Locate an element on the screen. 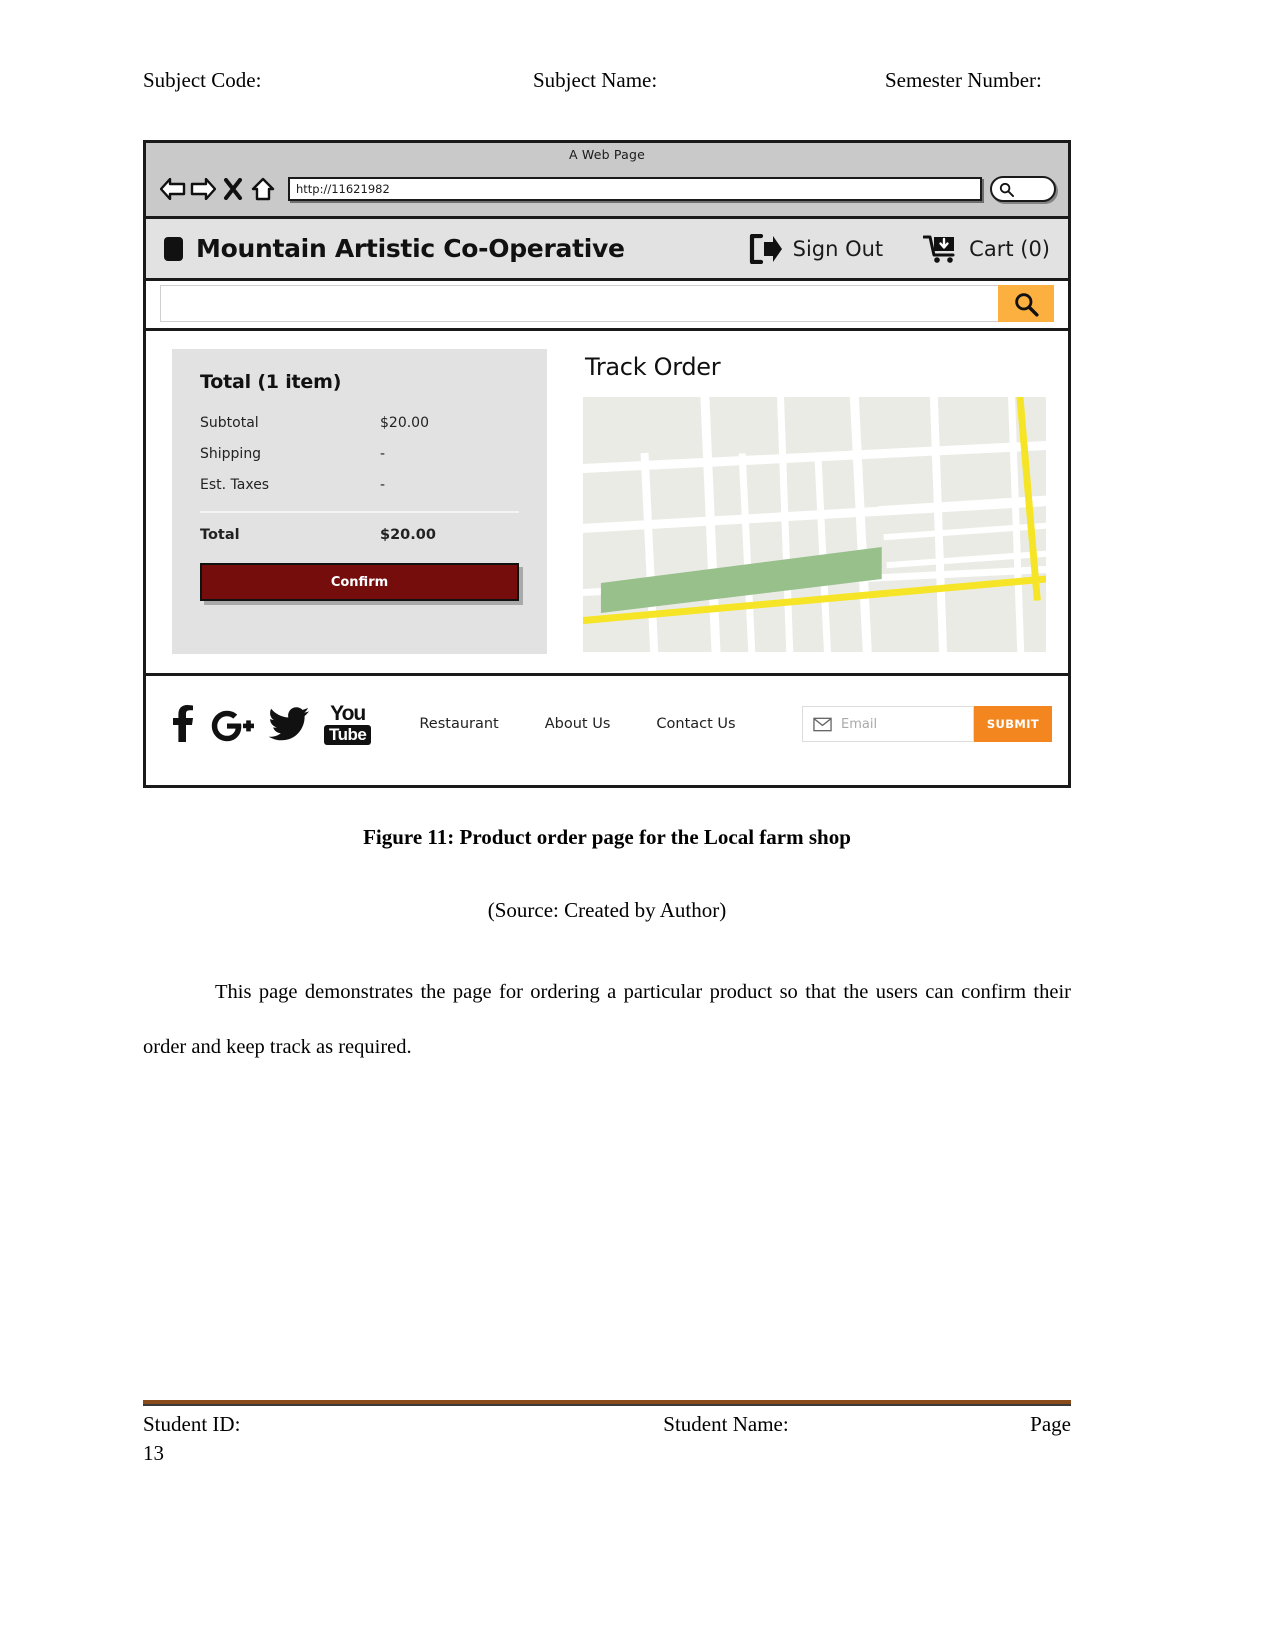  site-search-input is located at coordinates (579, 303).